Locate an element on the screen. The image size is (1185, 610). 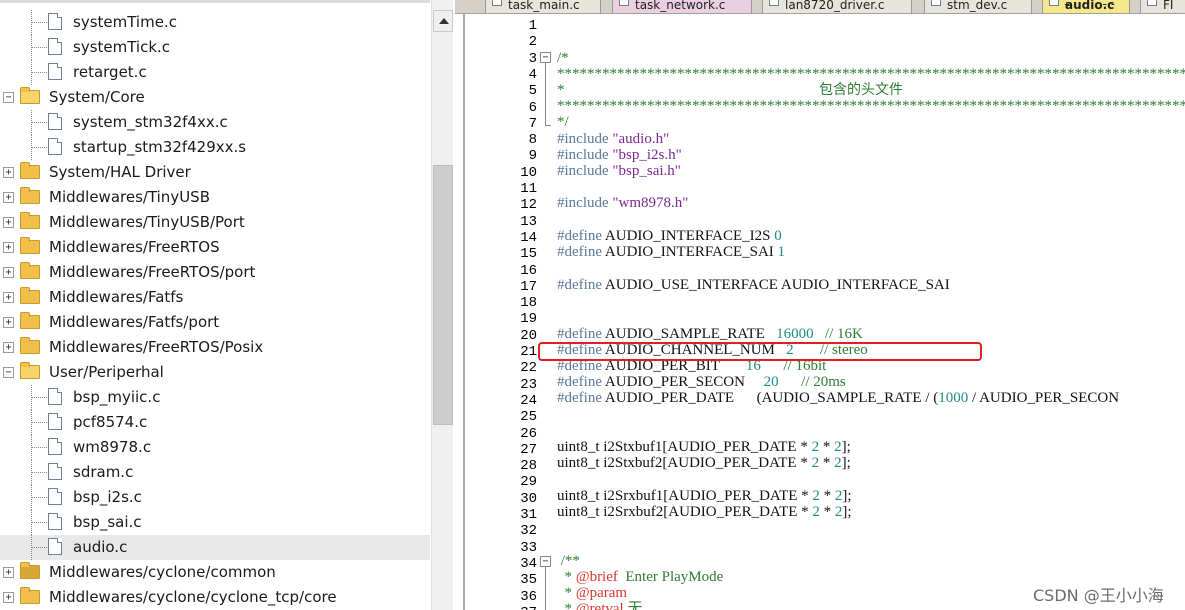
tree-item-label: bsp_myiic.c is located at coordinates (117, 397).